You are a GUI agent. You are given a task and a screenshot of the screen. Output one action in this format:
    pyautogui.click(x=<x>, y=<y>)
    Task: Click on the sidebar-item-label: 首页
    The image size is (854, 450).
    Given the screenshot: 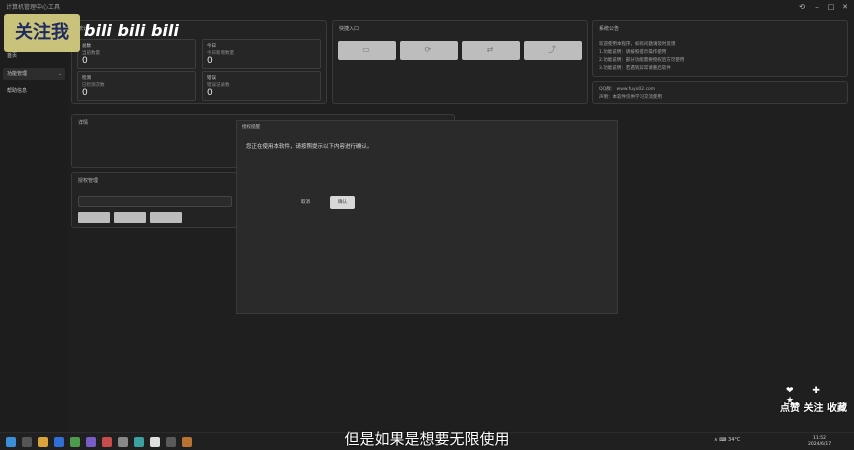 What is the action you would take?
    pyautogui.click(x=12, y=56)
    